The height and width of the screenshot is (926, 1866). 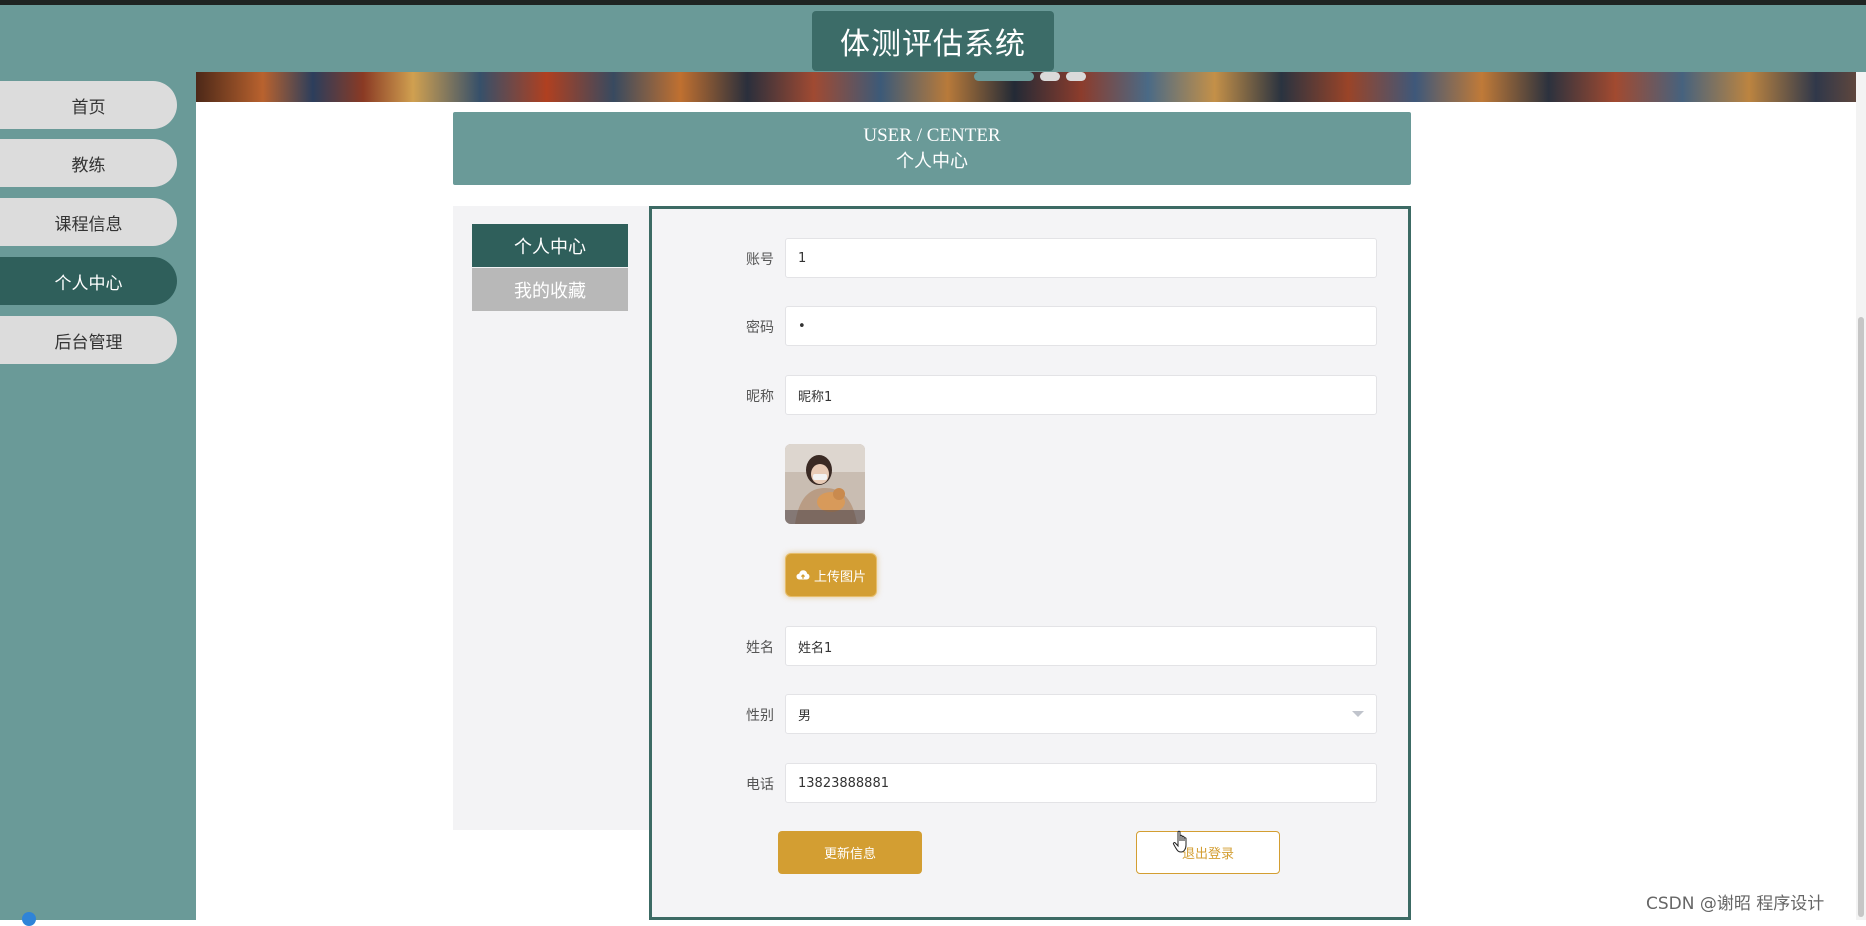 What do you see at coordinates (1081, 783) in the screenshot?
I see `phone-input` at bounding box center [1081, 783].